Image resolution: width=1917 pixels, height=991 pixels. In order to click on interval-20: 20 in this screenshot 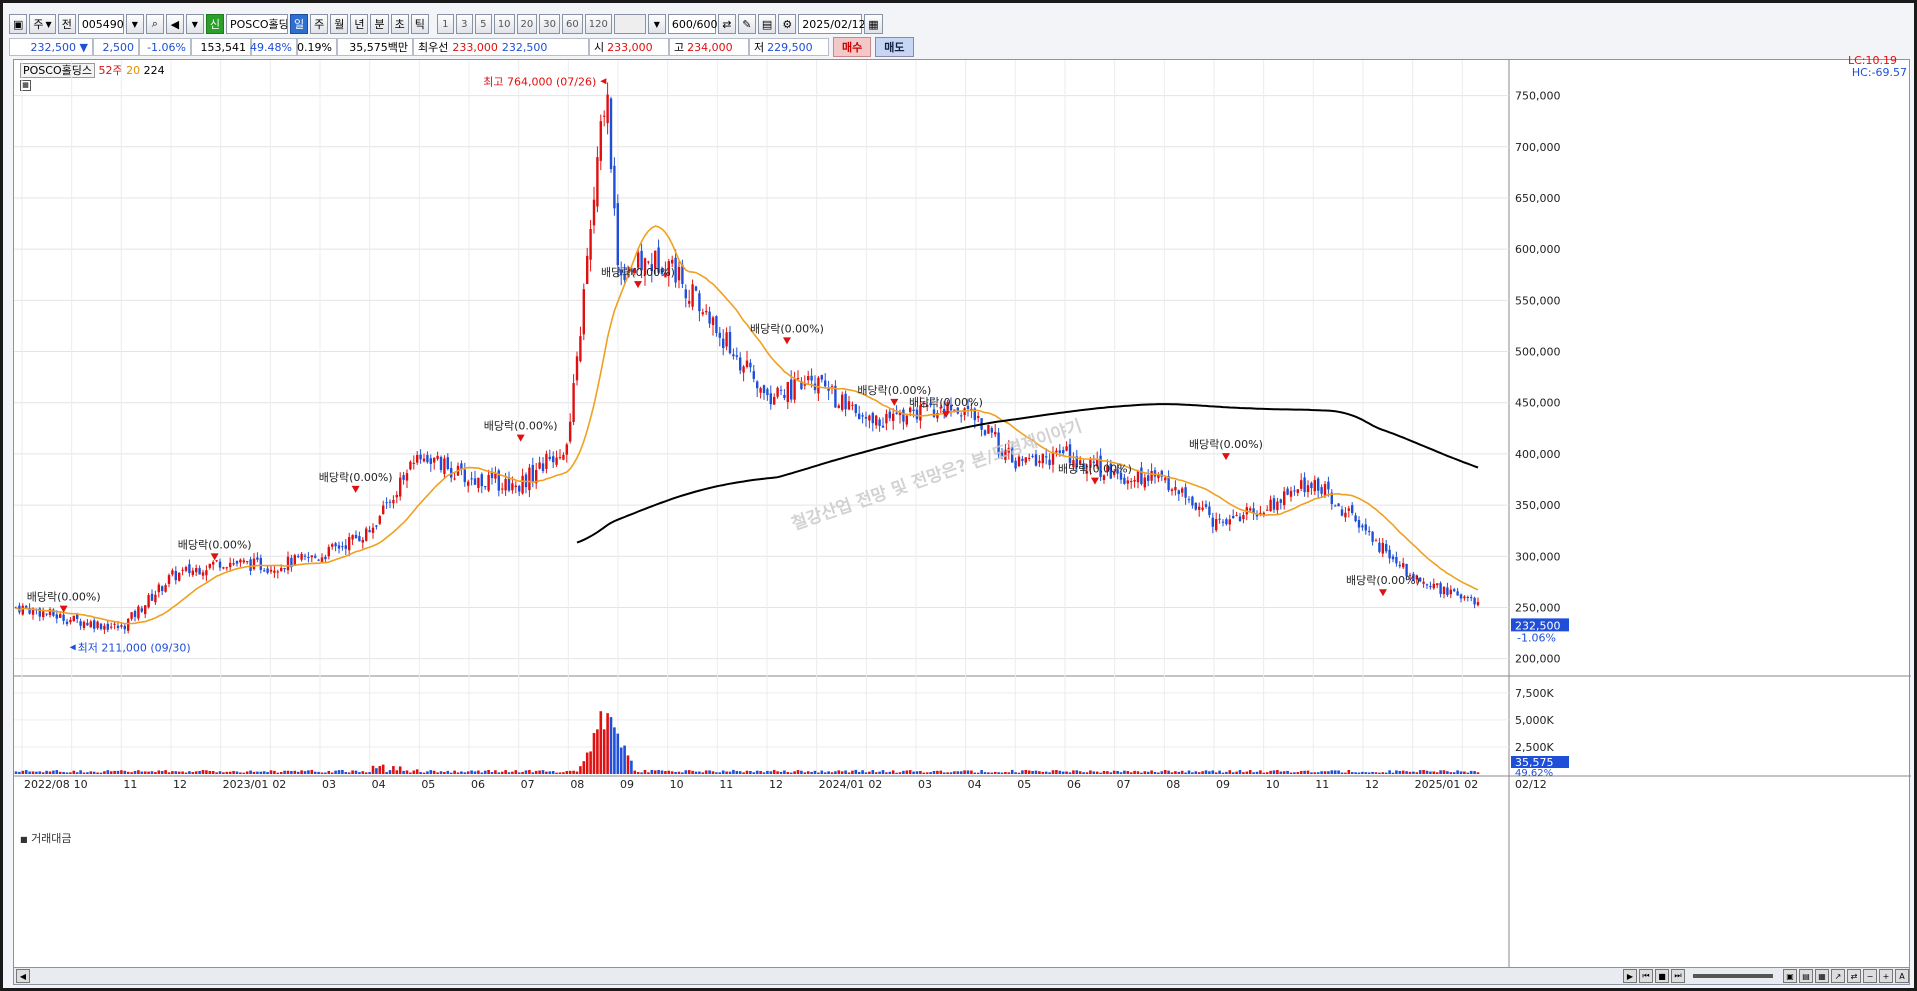, I will do `click(527, 24)`.